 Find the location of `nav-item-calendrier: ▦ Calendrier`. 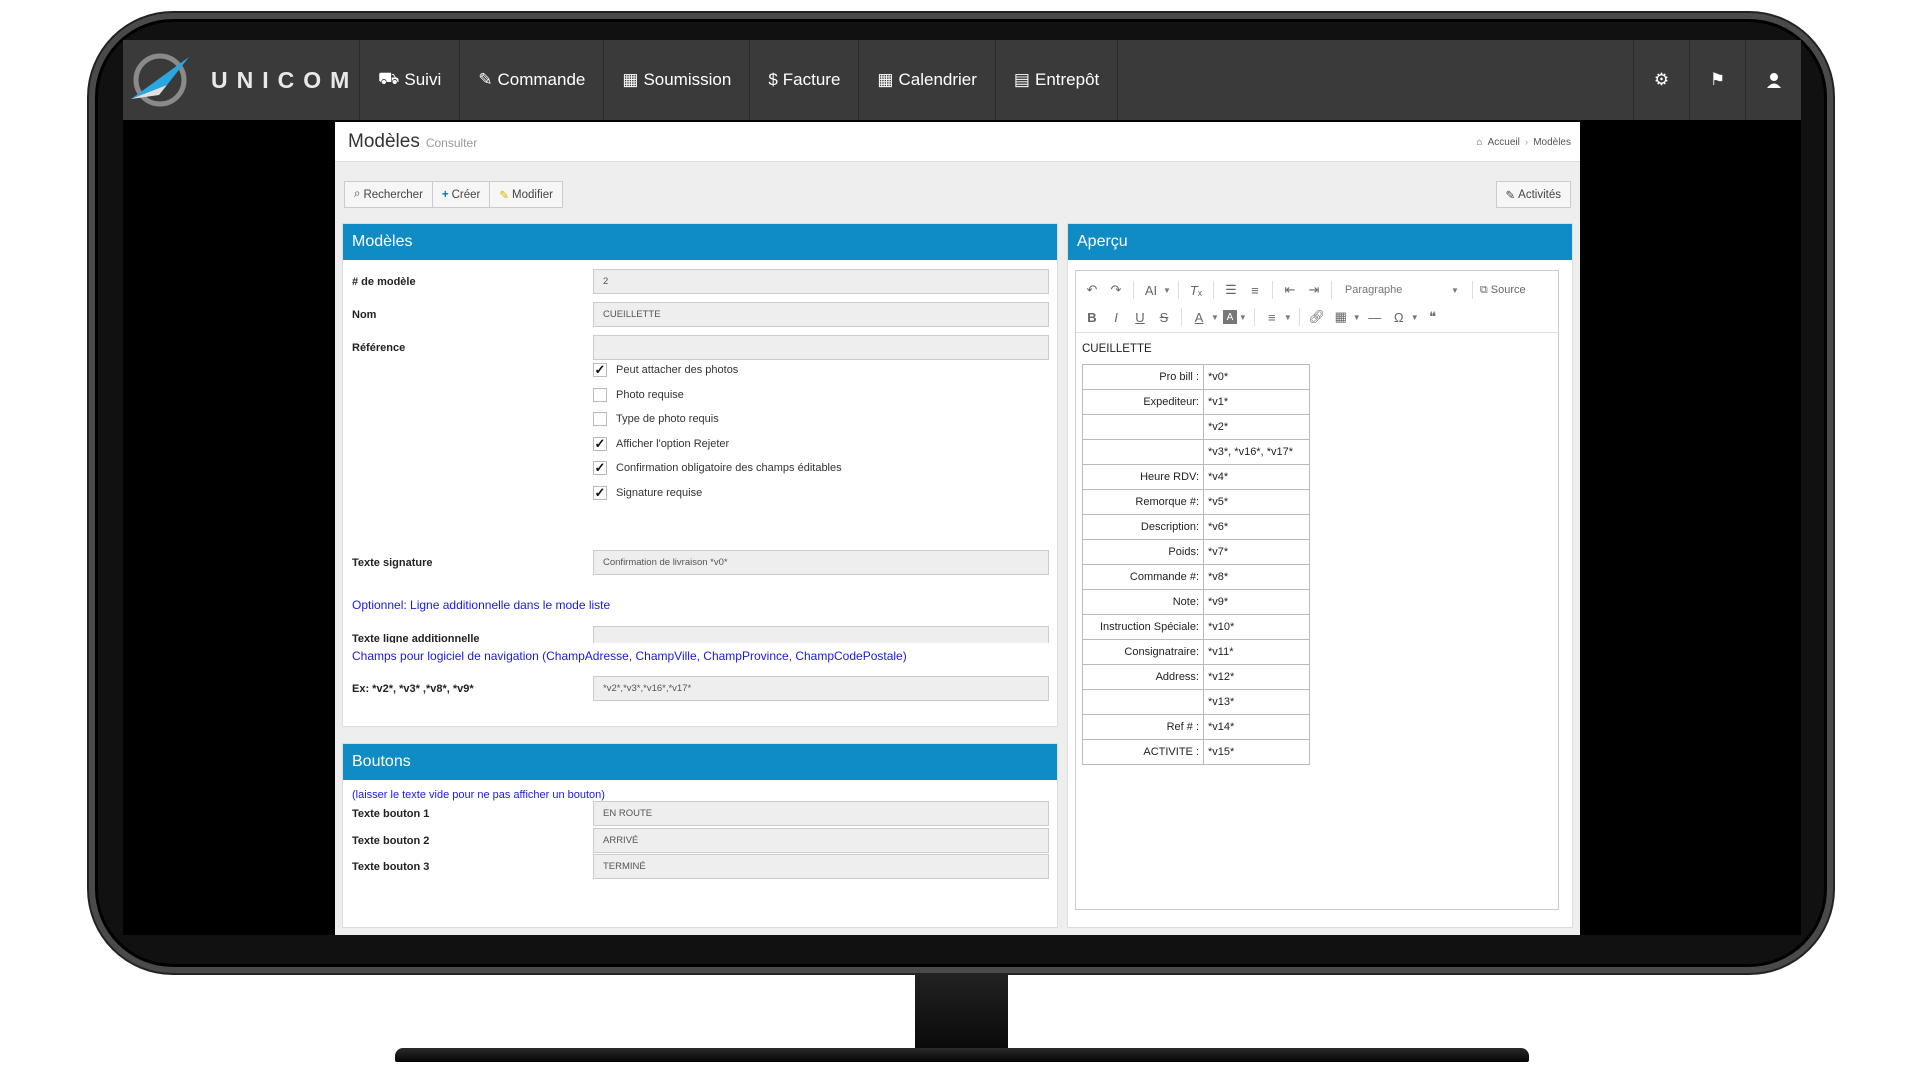

nav-item-calendrier: ▦ Calendrier is located at coordinates (926, 80).